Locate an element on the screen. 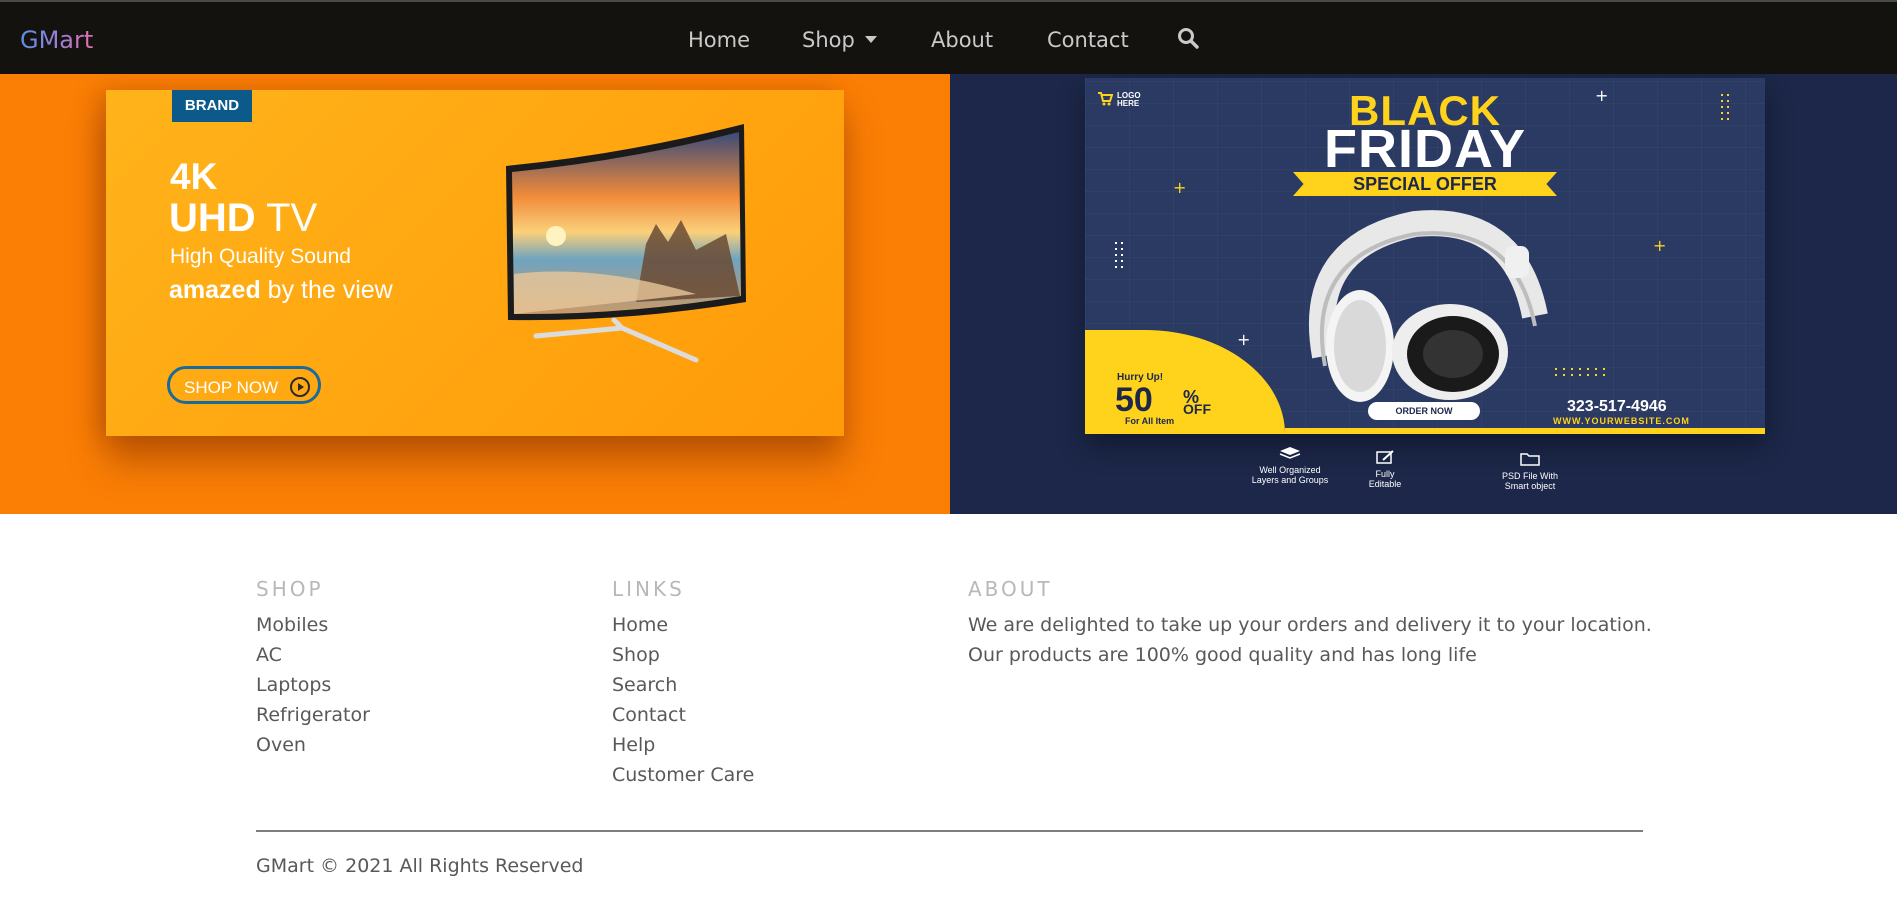 This screenshot has height=898, width=1897. special-offer-ribbon: SPECIAL OFFER is located at coordinates (1425, 184).